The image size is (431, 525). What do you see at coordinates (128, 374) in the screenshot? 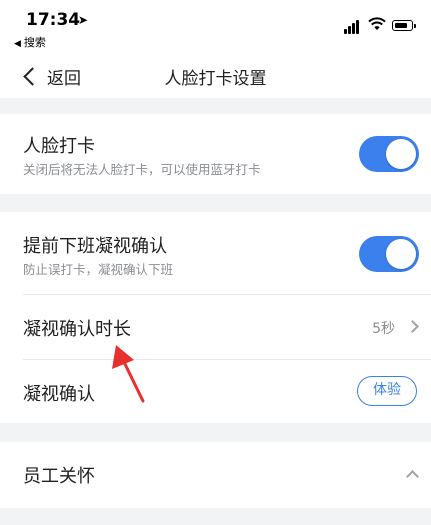
I see `annotation-arrow-icon` at bounding box center [128, 374].